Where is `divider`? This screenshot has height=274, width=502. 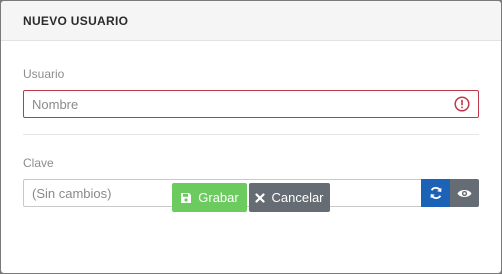
divider is located at coordinates (251, 134).